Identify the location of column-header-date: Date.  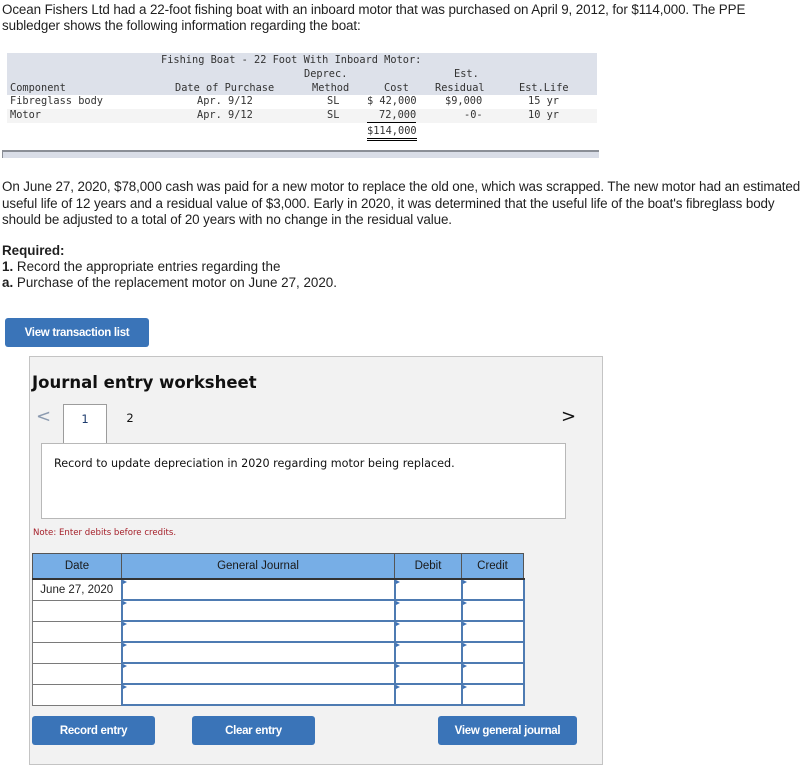
(77, 566).